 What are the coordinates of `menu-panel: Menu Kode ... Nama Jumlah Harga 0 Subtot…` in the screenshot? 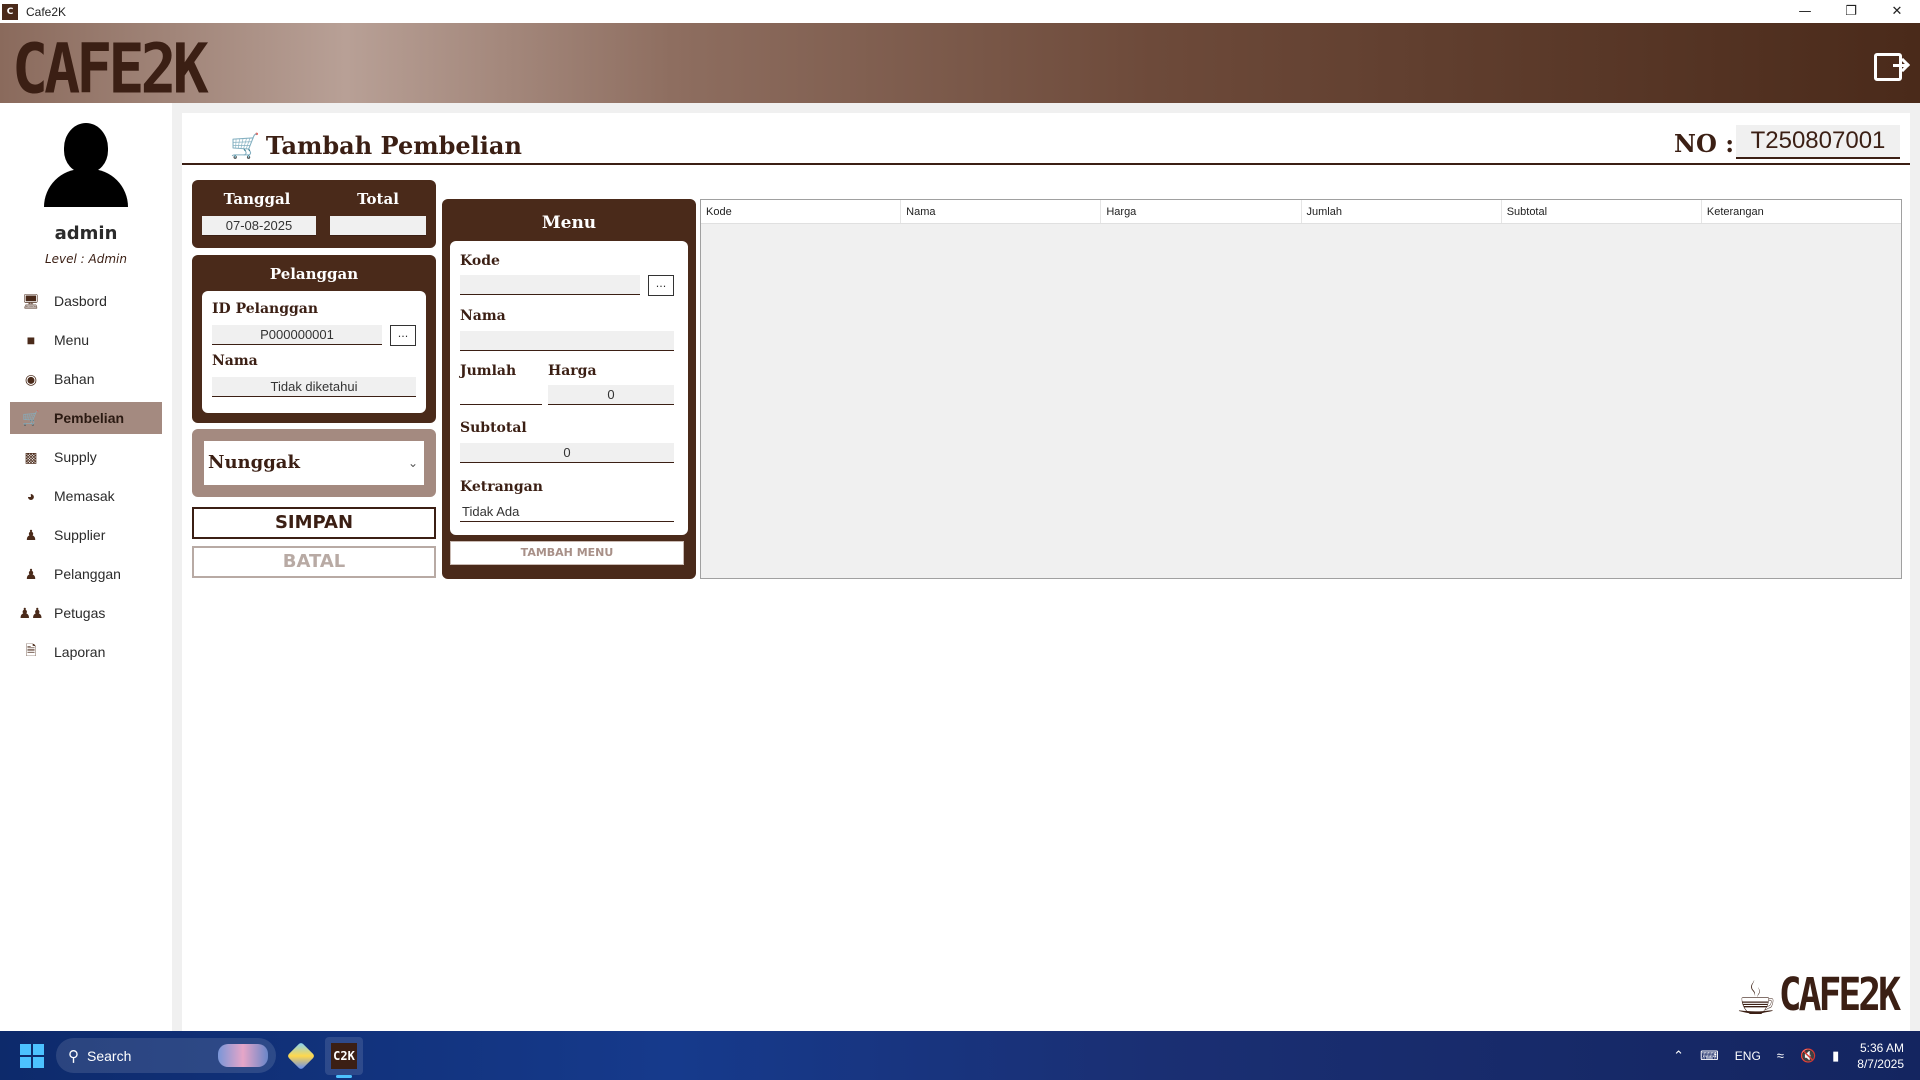 It's located at (569, 389).